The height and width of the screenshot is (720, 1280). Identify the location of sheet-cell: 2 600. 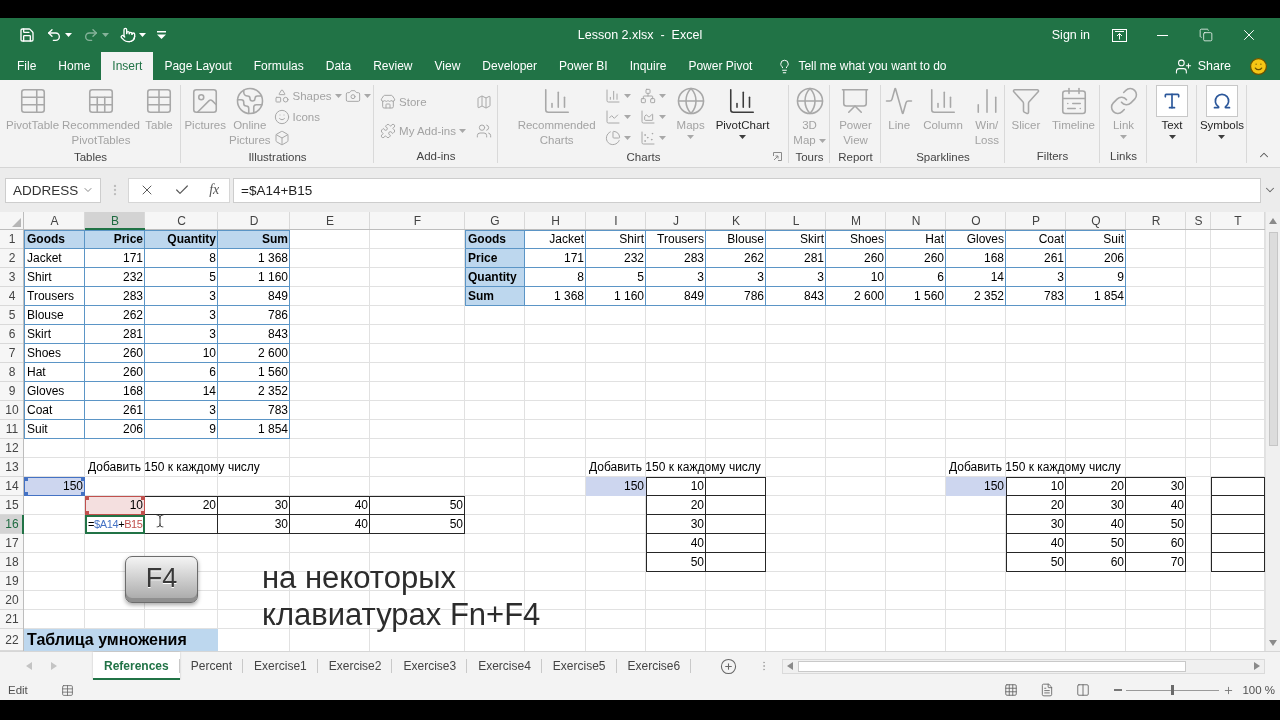
(856, 296).